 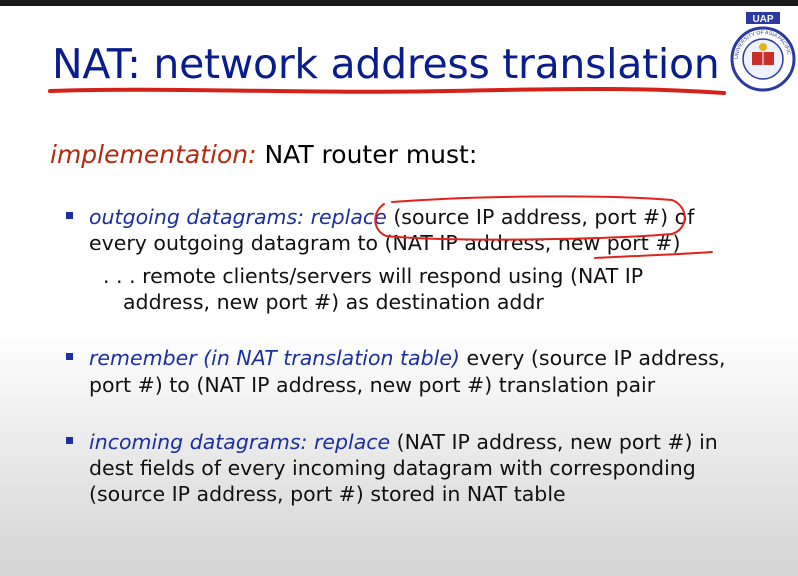 I want to click on subheading: implementation: NAT router must:, so click(x=263, y=154).